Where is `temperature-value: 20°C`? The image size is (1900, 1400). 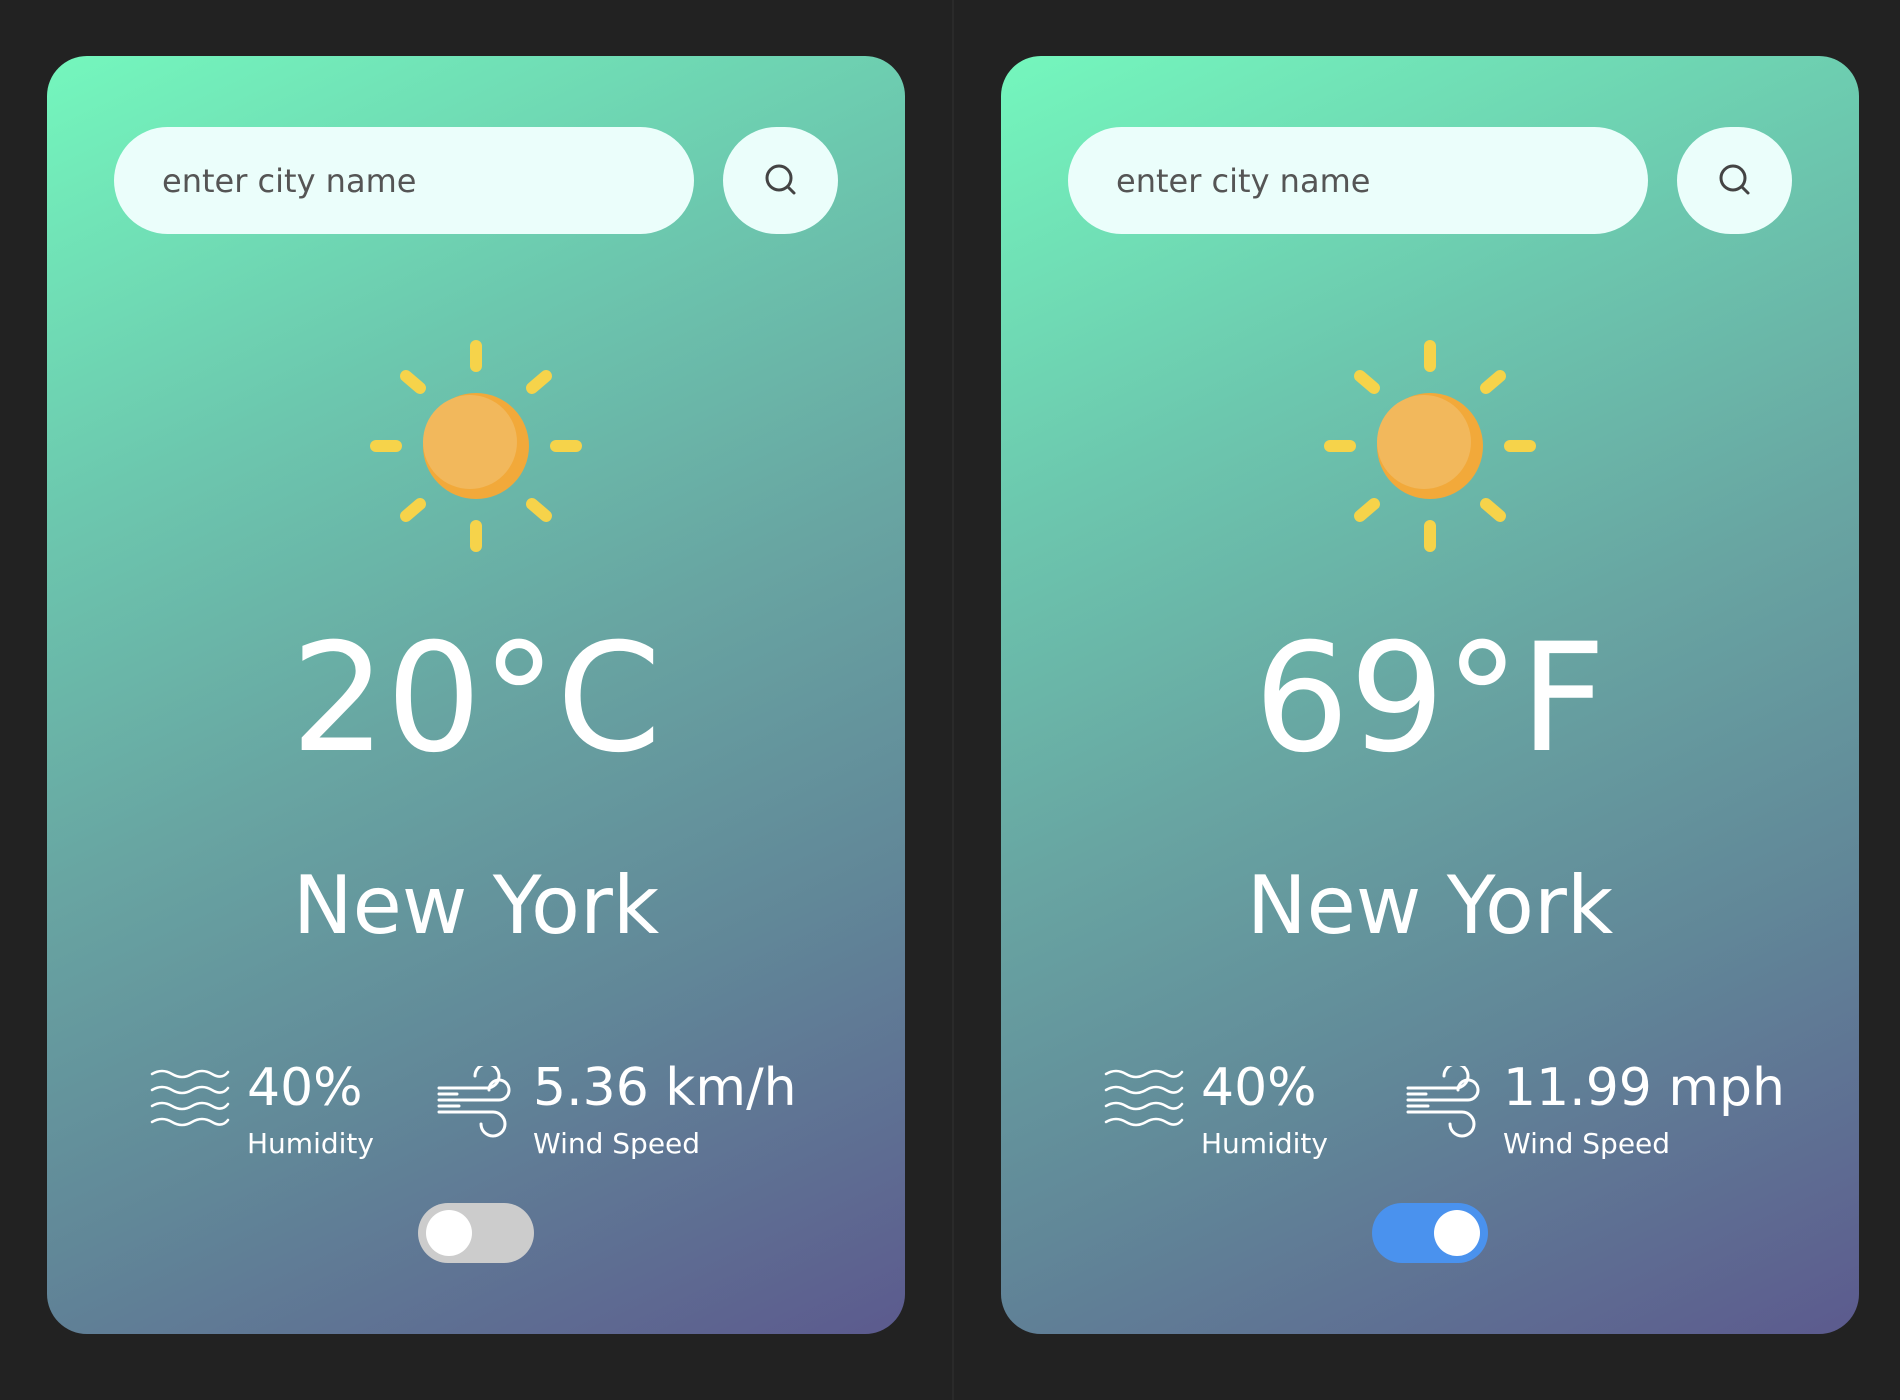
temperature-value: 20°C is located at coordinates (476, 699).